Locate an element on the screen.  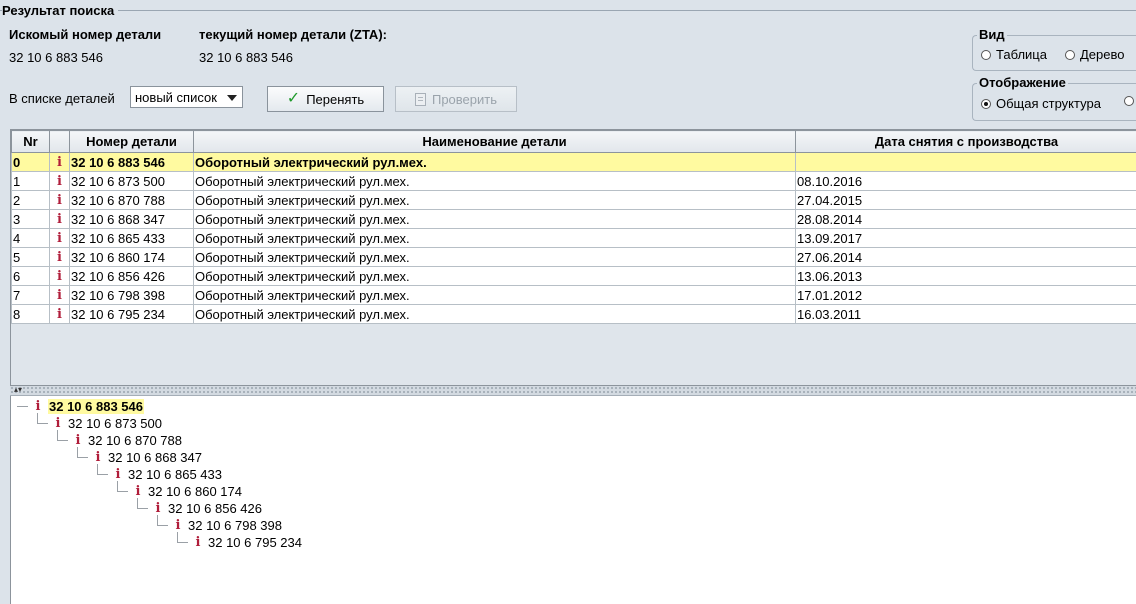
cell-part-number: 32 10 6 873 500 is located at coordinates (131, 181).